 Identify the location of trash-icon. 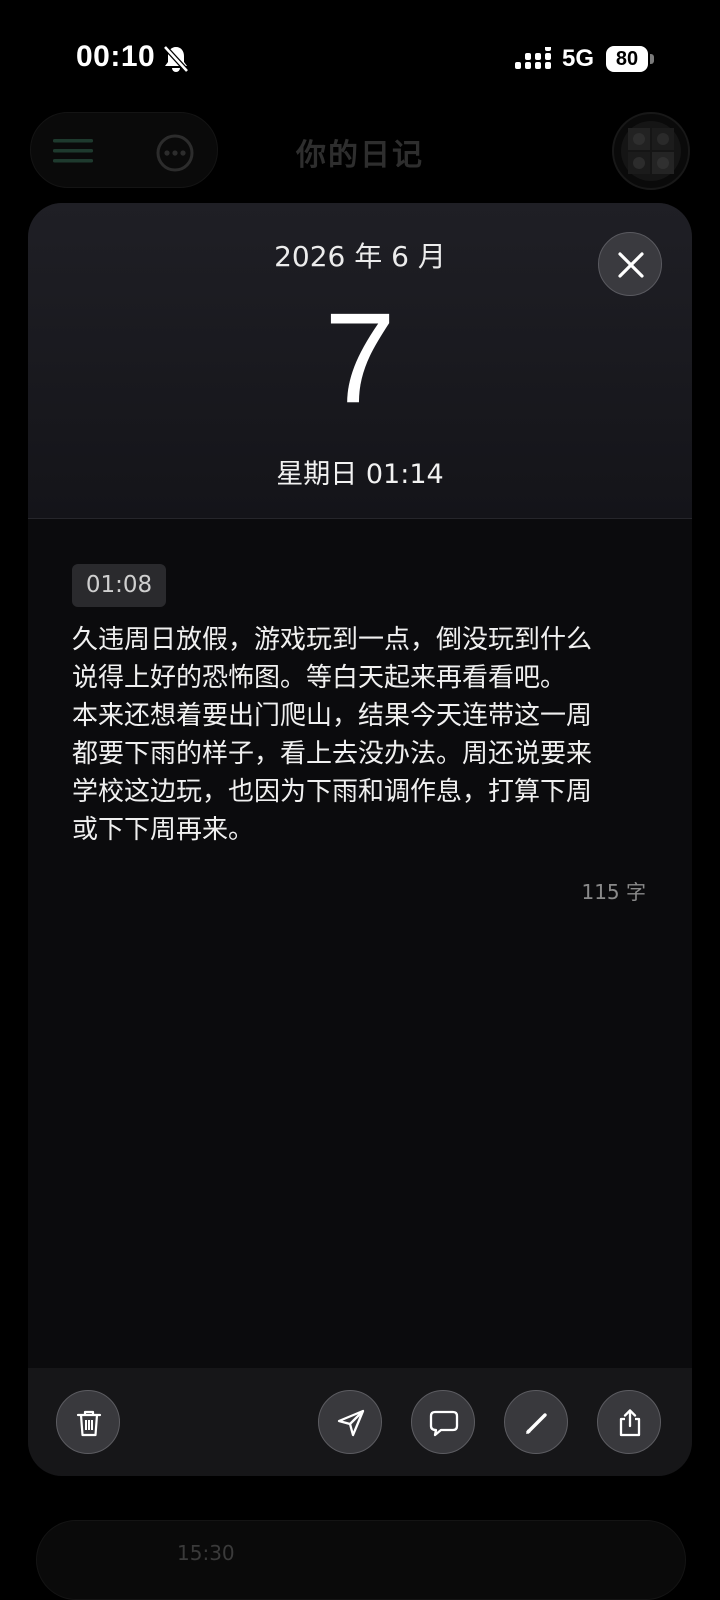
(89, 1423).